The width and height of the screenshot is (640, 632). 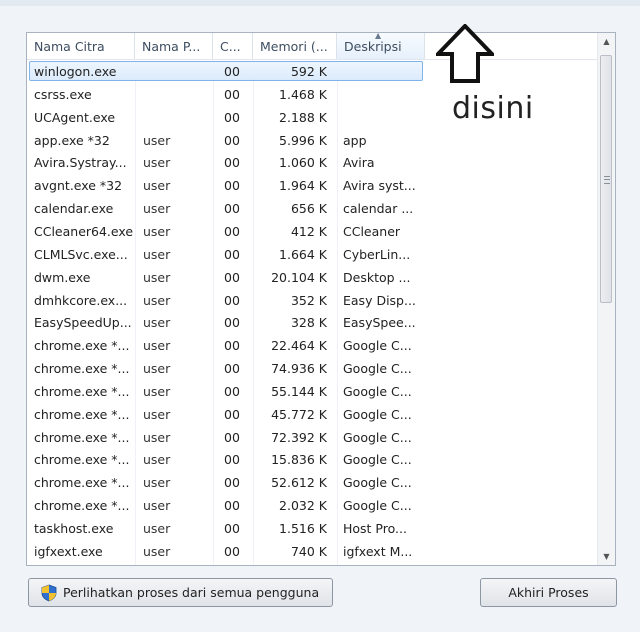 I want to click on show-all-processes-button: Perlihatkan proses dari semua pengguna, so click(x=180, y=592).